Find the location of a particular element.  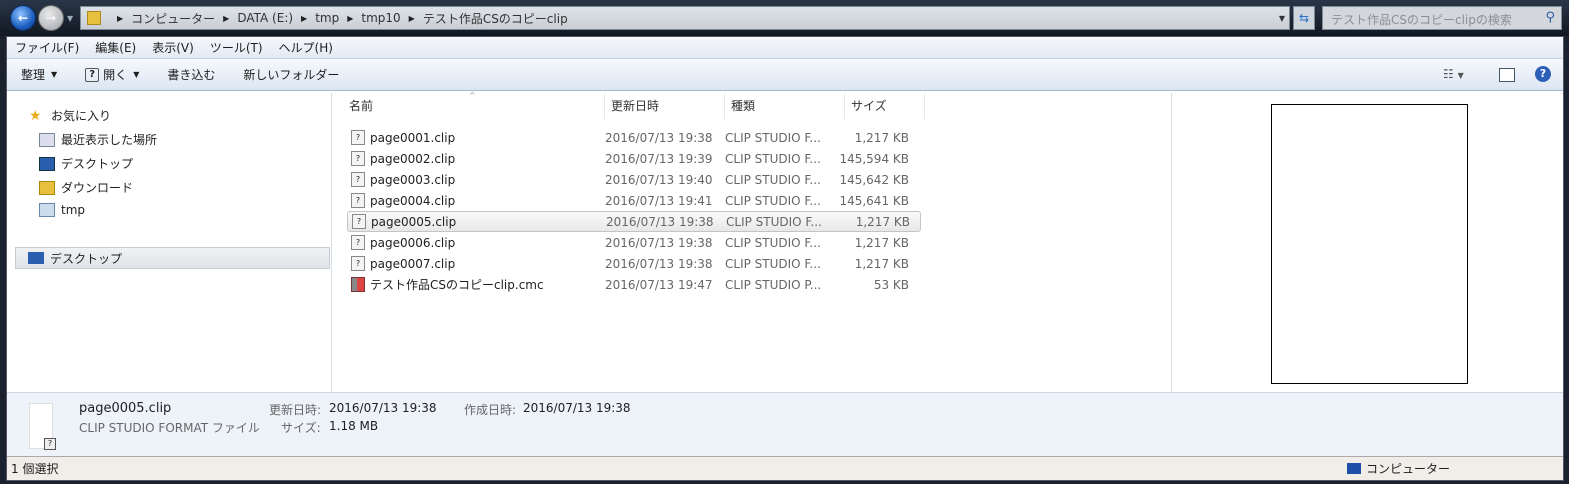

menu-help: ヘルプ(H) is located at coordinates (306, 47).